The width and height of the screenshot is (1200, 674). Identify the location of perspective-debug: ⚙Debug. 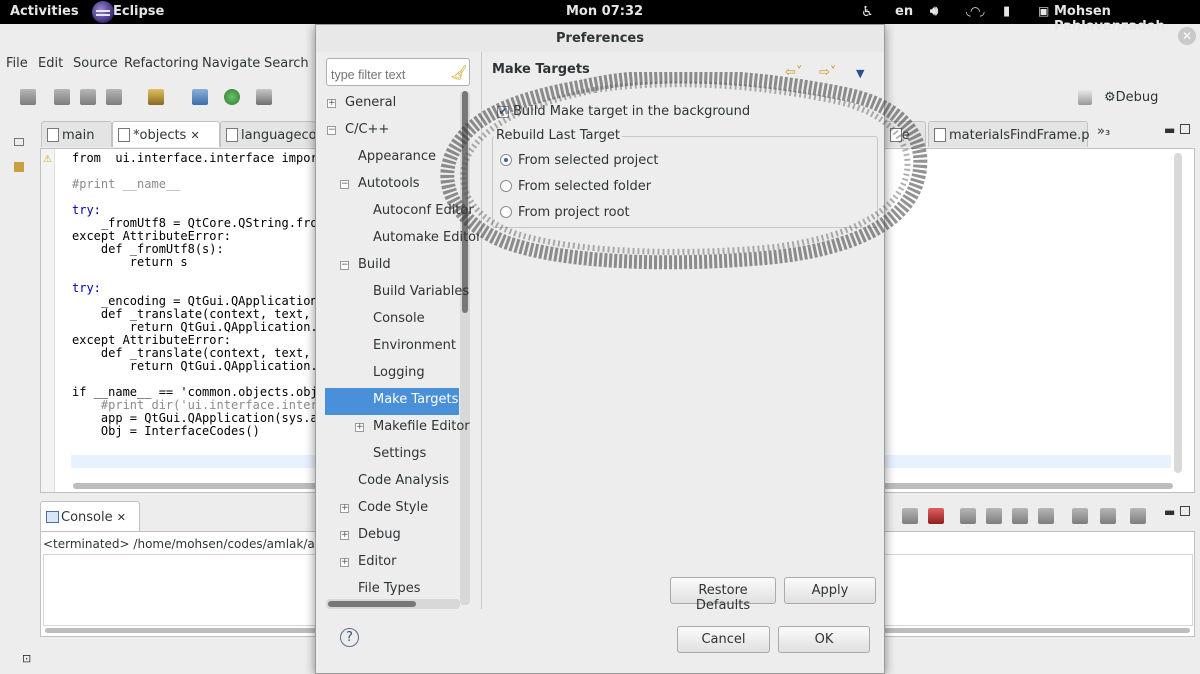
(1131, 97).